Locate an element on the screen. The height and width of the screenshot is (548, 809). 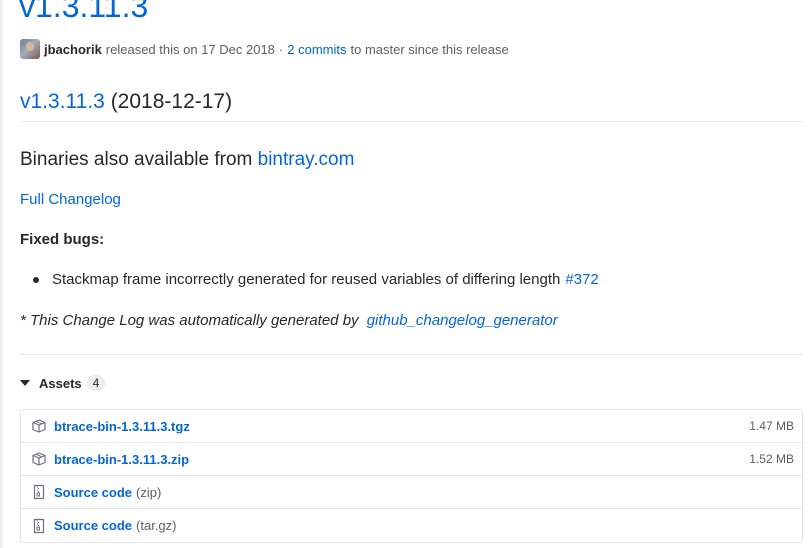
full-changelog-paragraph: Full Changelog is located at coordinates (70, 200).